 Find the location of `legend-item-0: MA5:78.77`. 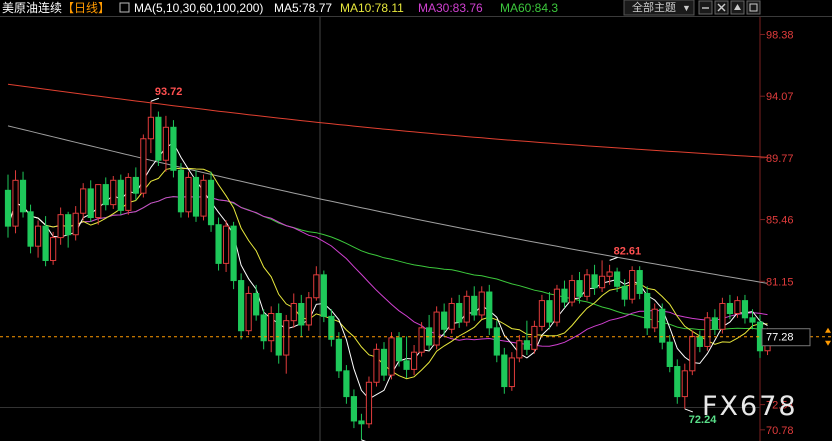

legend-item-0: MA5:78.77 is located at coordinates (303, 8).